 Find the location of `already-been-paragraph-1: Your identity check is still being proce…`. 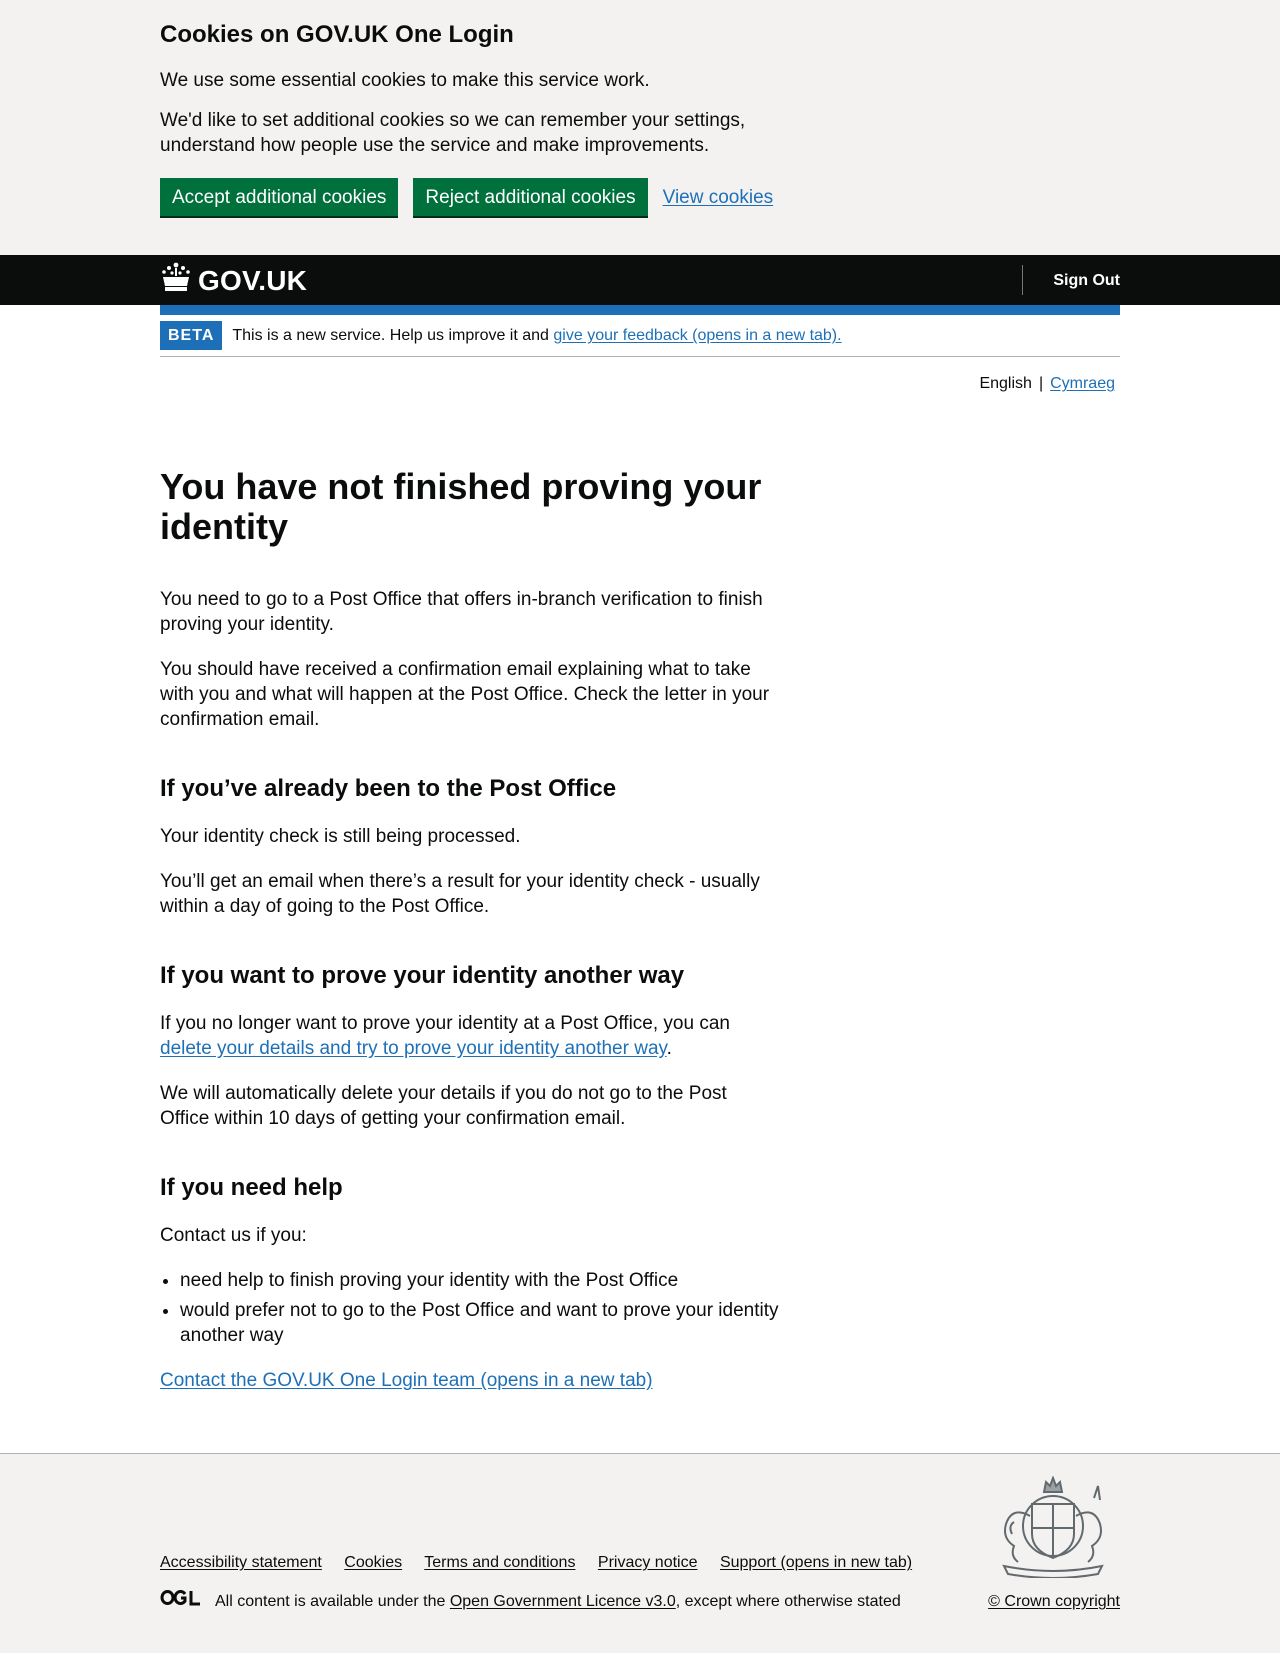

already-been-paragraph-1: Your identity check is still being proce… is located at coordinates (340, 836).